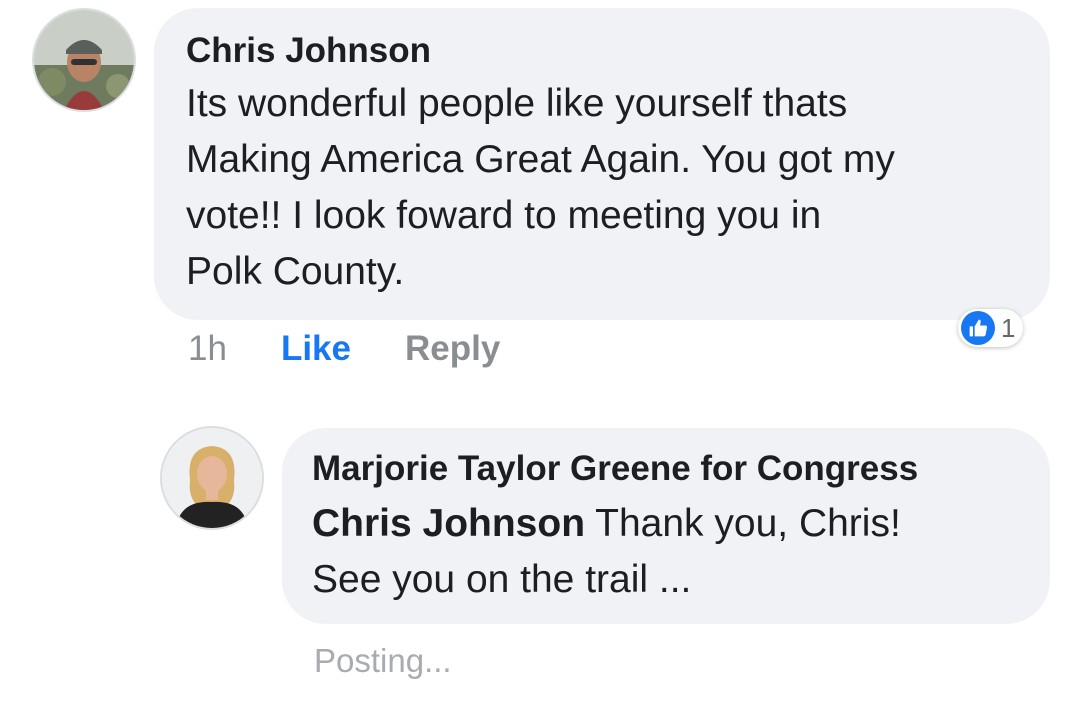  Describe the element at coordinates (207, 349) in the screenshot. I see `comment-timestamp: 1h` at that location.